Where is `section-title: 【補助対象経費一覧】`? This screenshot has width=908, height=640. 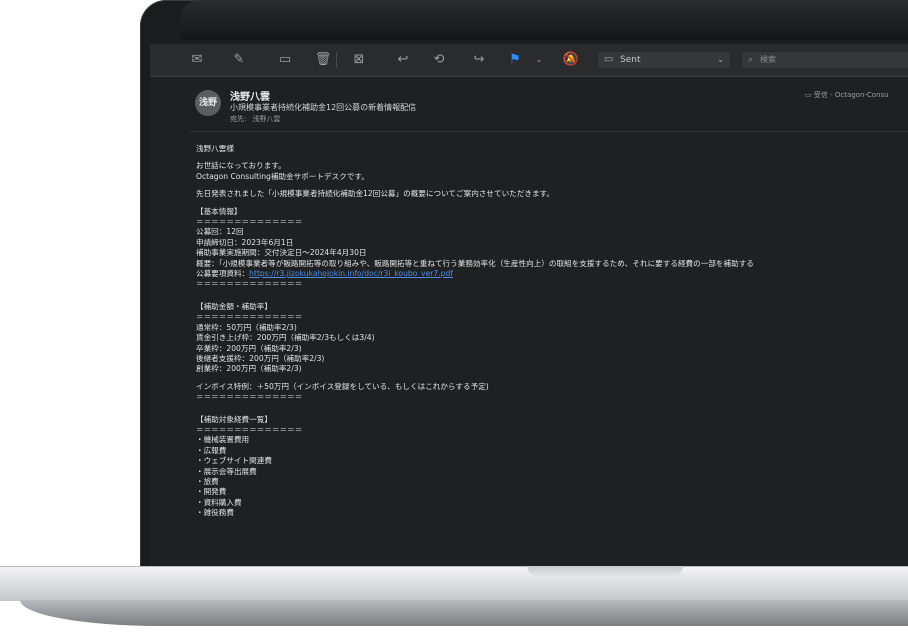 section-title: 【補助対象経費一覧】 is located at coordinates (234, 419).